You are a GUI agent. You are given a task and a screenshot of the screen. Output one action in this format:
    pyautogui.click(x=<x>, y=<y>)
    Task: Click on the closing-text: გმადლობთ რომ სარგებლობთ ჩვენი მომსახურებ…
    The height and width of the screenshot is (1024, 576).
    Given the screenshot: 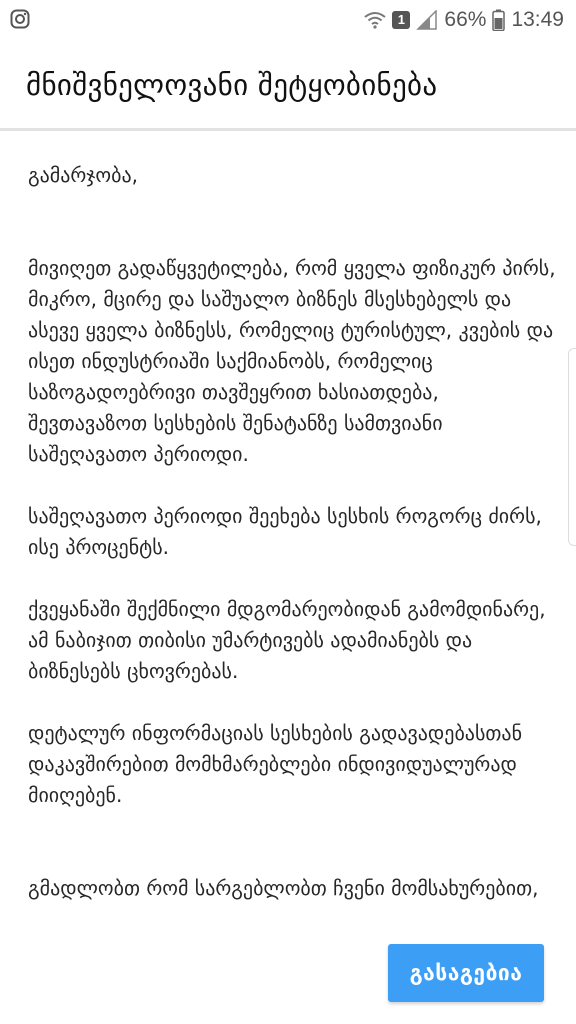 What is the action you would take?
    pyautogui.click(x=283, y=888)
    